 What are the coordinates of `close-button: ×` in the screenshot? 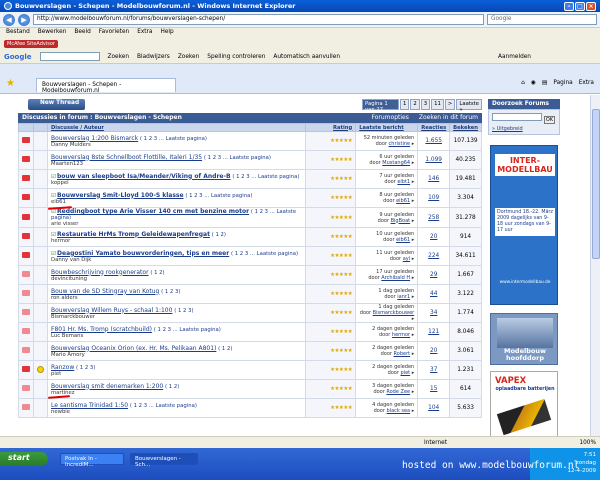 It's located at (591, 6).